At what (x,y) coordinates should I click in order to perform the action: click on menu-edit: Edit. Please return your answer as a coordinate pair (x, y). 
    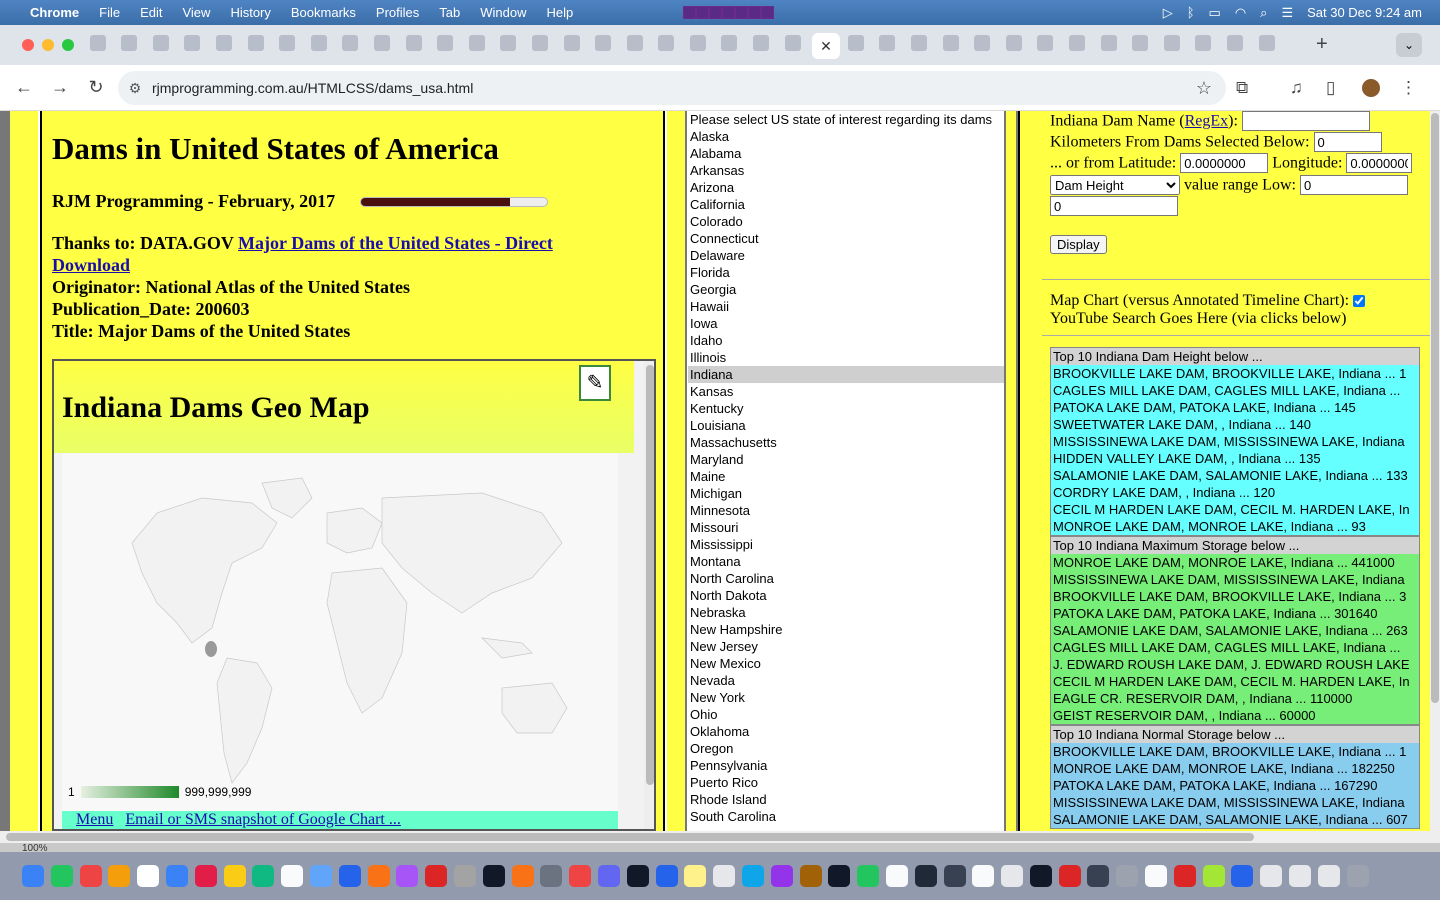
    Looking at the image, I should click on (151, 12).